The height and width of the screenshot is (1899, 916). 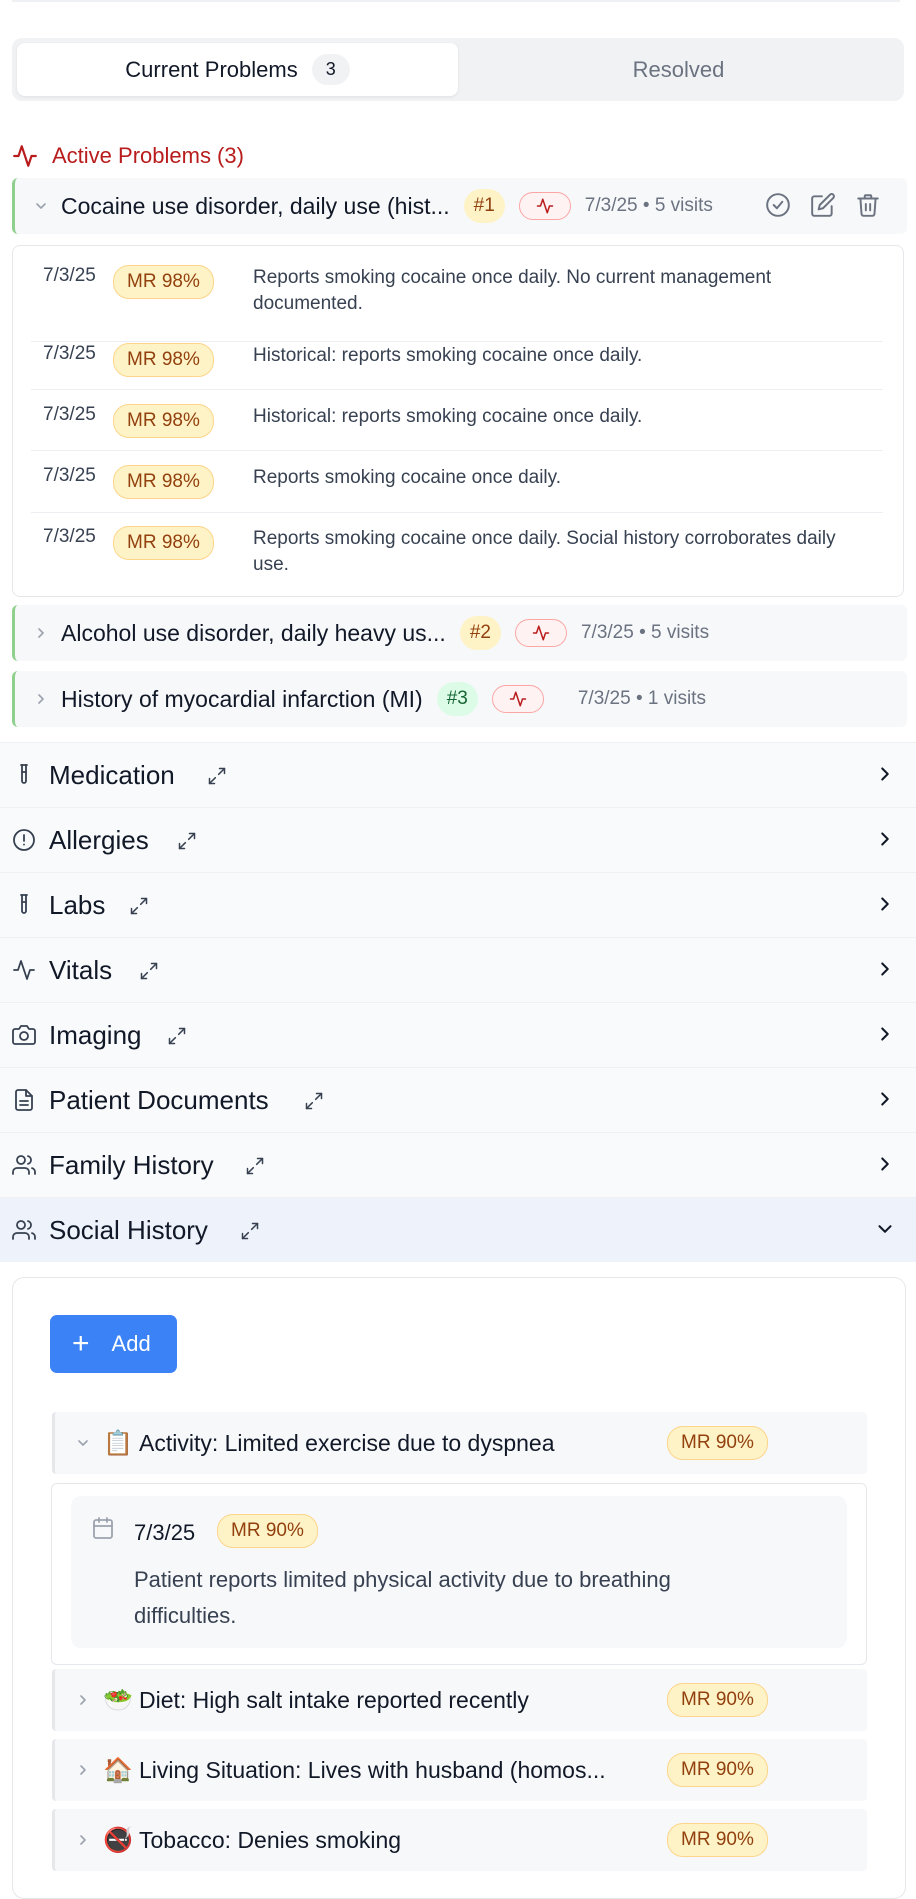 I want to click on active-problems-heading: Active Problems (3), so click(x=128, y=156).